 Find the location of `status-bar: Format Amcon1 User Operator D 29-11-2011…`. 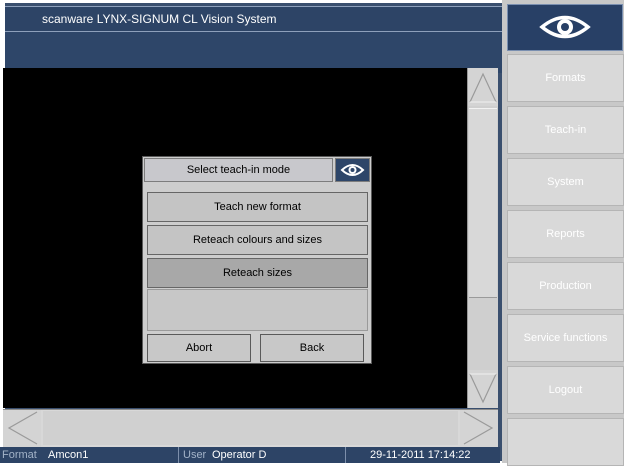

status-bar: Format Amcon1 User Operator D 29-11-2011… is located at coordinates (250, 455).